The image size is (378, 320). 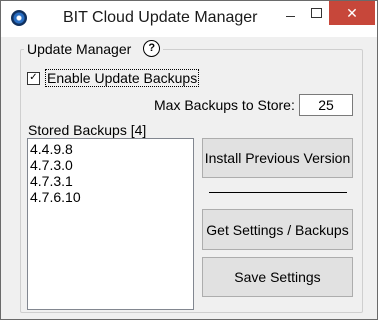 I want to click on maximize-icon, so click(x=316, y=13).